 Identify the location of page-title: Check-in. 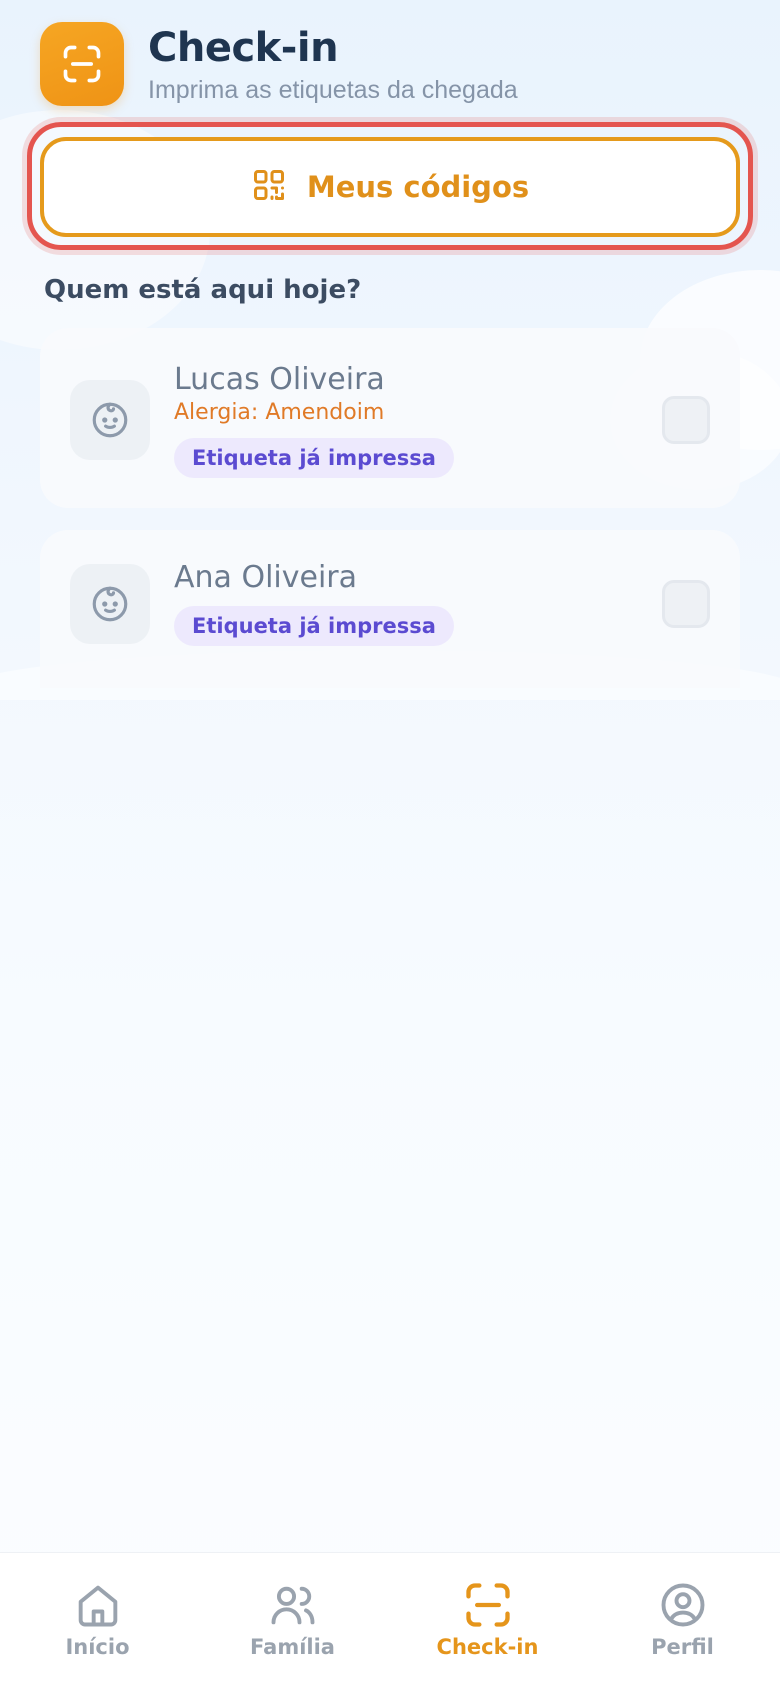
(243, 48).